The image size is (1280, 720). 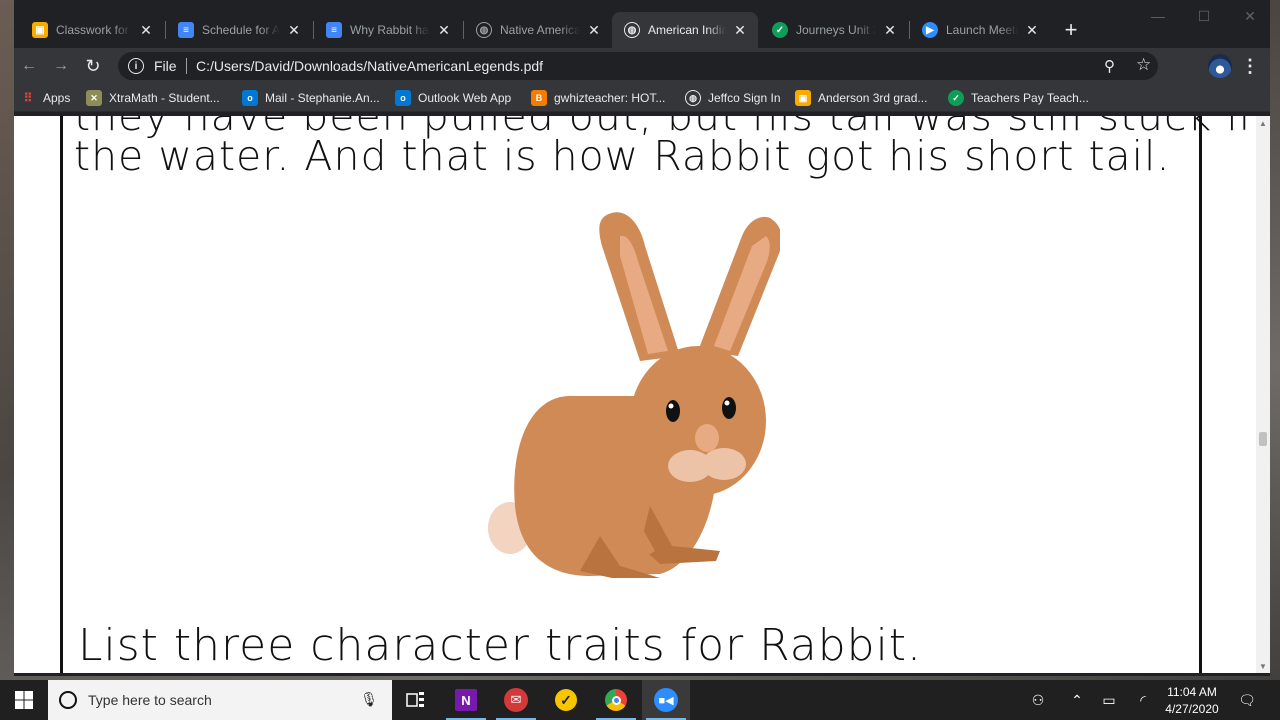 I want to click on microphone-icon: 🎙, so click(x=369, y=699).